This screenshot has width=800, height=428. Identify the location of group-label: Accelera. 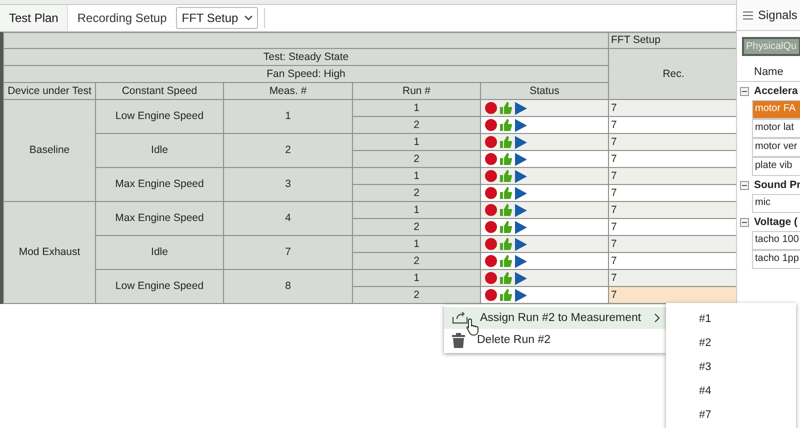
(776, 91).